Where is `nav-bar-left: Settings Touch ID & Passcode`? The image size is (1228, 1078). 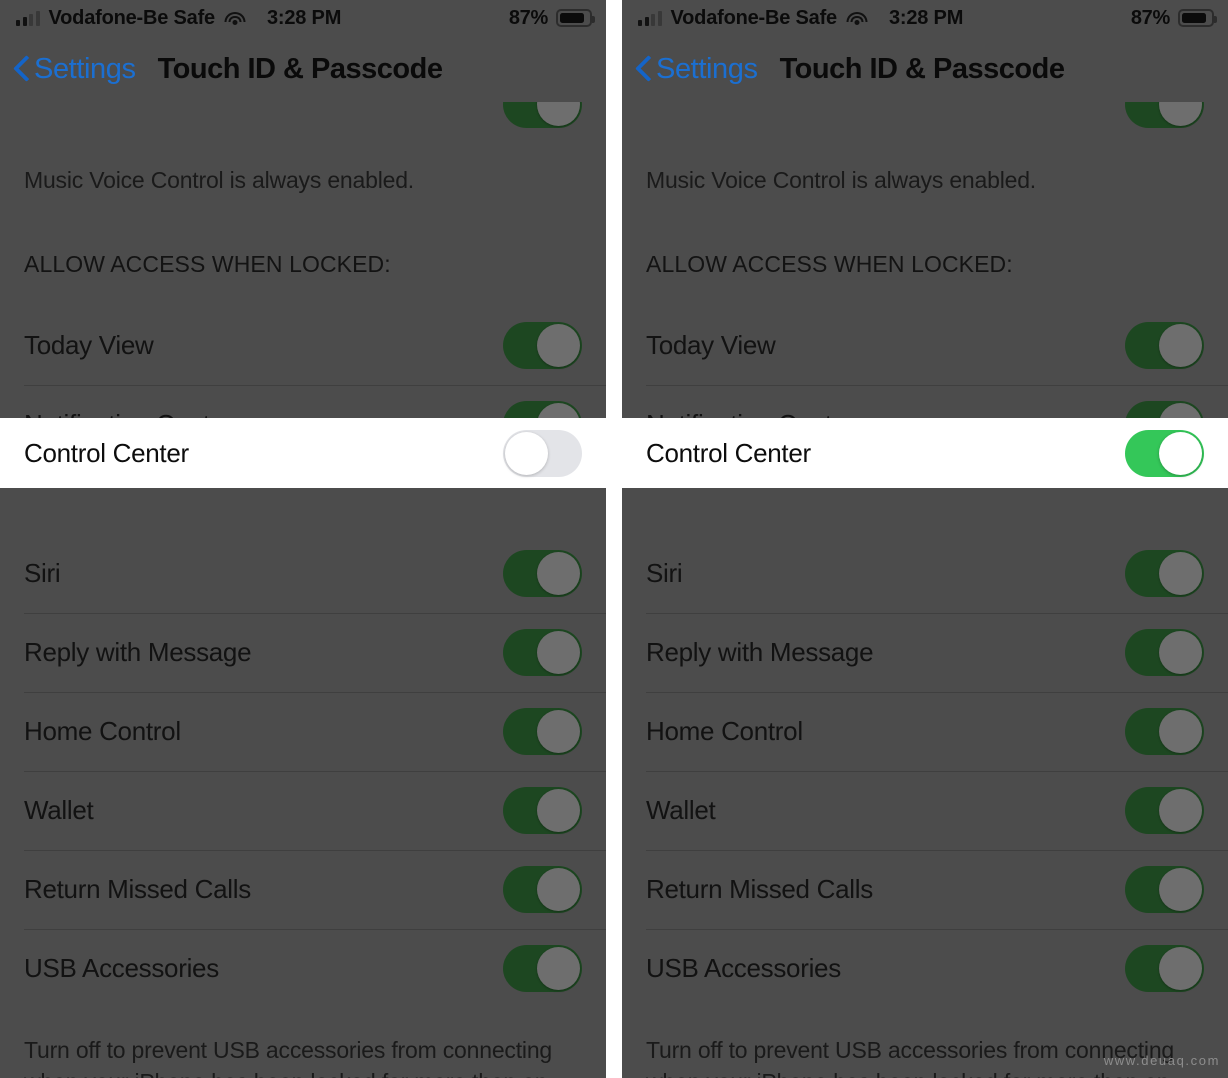 nav-bar-left: Settings Touch ID & Passcode is located at coordinates (303, 69).